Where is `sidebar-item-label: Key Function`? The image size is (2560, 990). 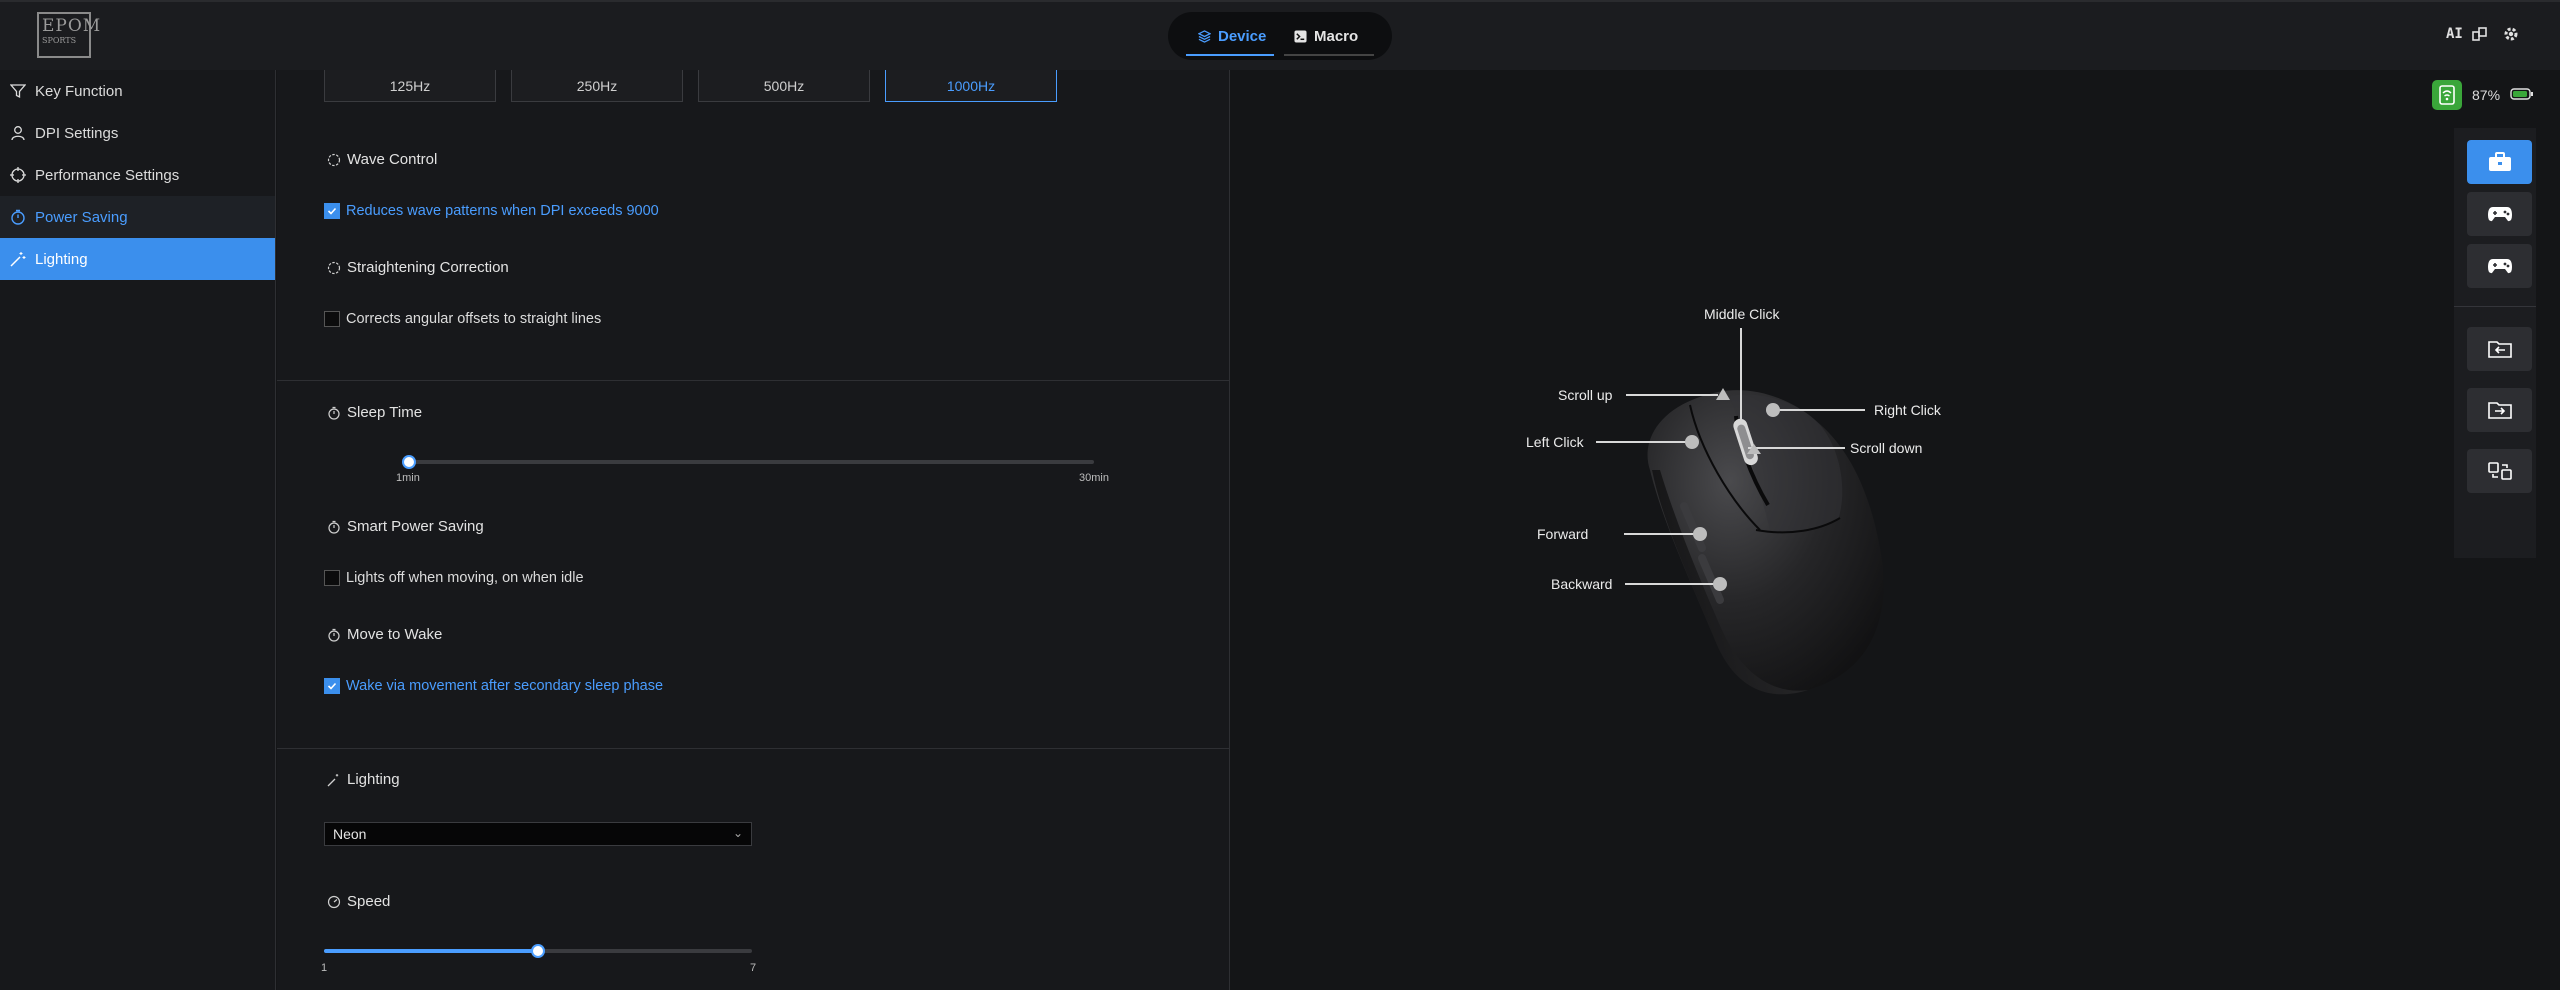 sidebar-item-label: Key Function is located at coordinates (79, 91).